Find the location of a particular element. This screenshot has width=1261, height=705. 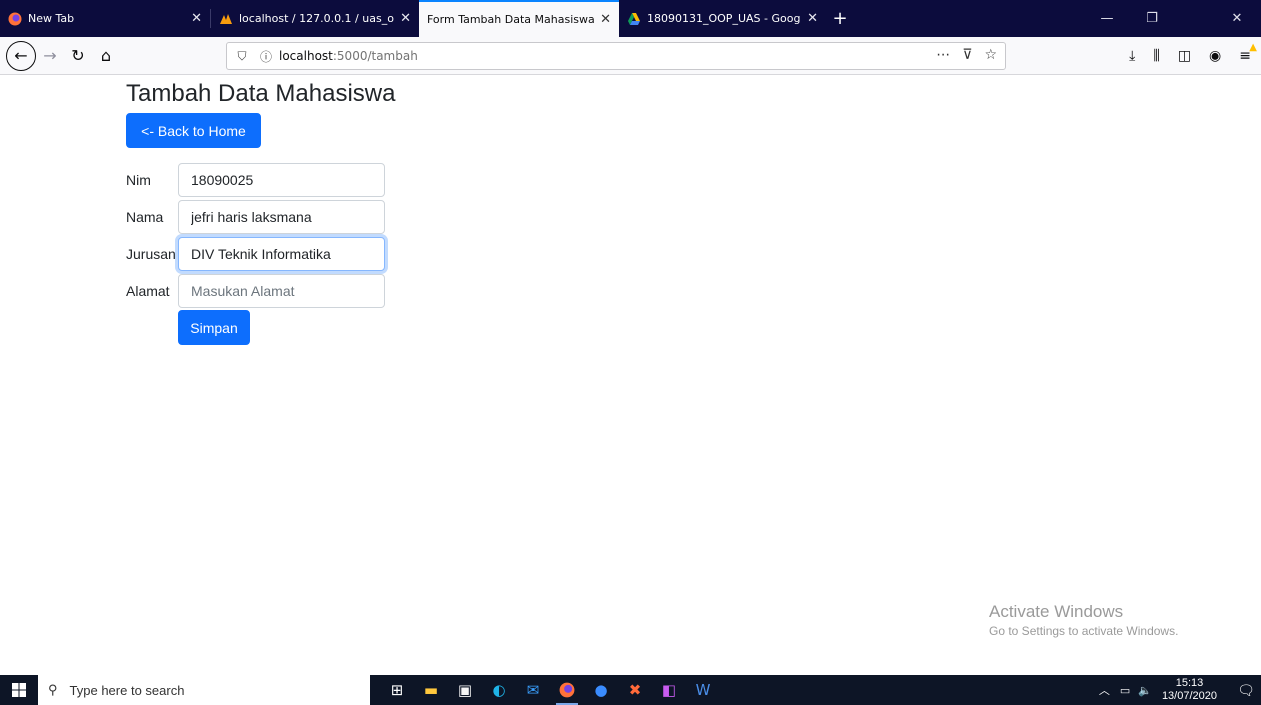

tab-google-drive: 18090131_OOP_UAS - Google D ✕ is located at coordinates (722, 18).